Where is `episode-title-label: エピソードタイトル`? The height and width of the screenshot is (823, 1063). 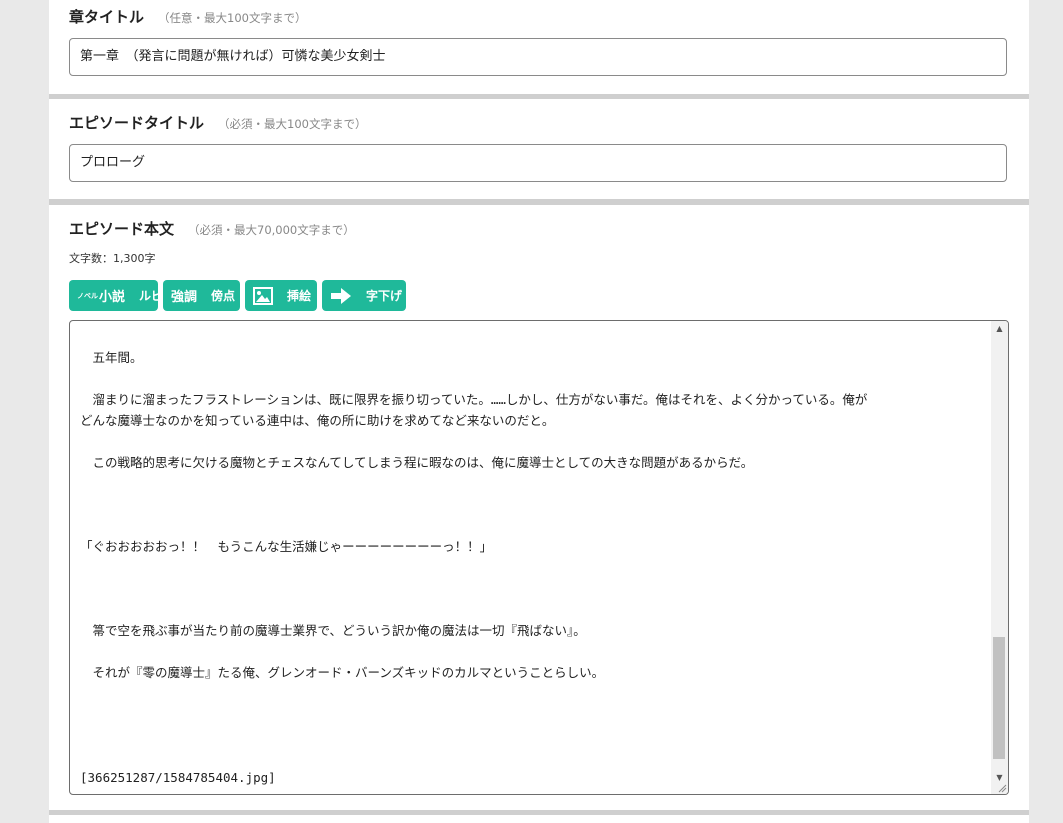
episode-title-label: エピソードタイトル is located at coordinates (137, 123).